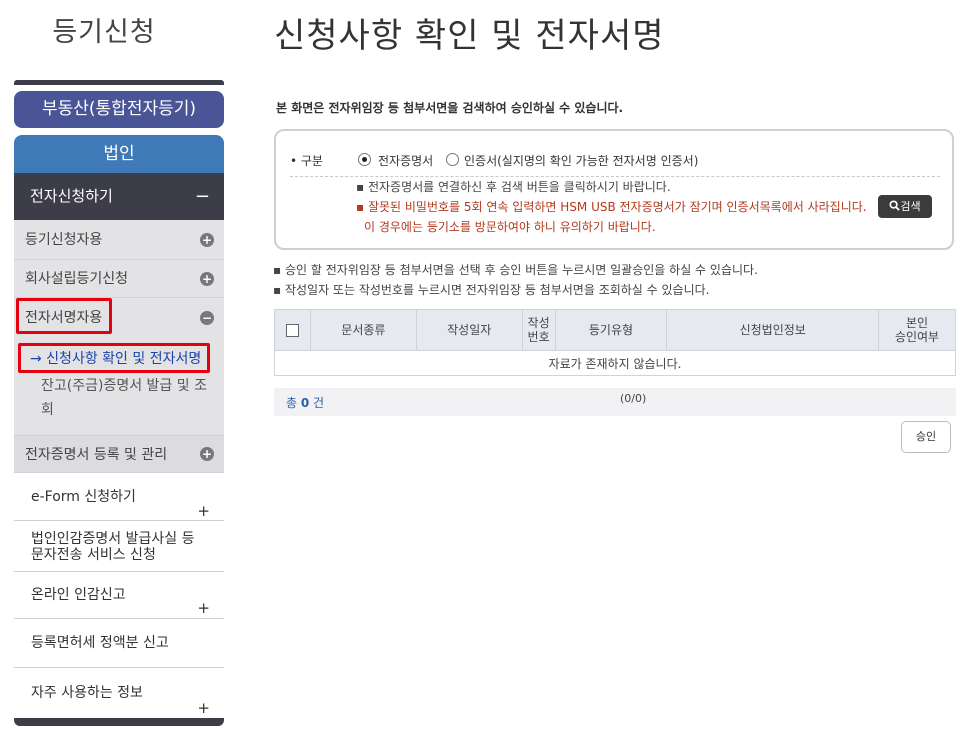 The image size is (970, 731). What do you see at coordinates (581, 160) in the screenshot?
I see `radio-label-certificate: 인증서(실지명의 확인 가능한 전자서명 인증서)` at bounding box center [581, 160].